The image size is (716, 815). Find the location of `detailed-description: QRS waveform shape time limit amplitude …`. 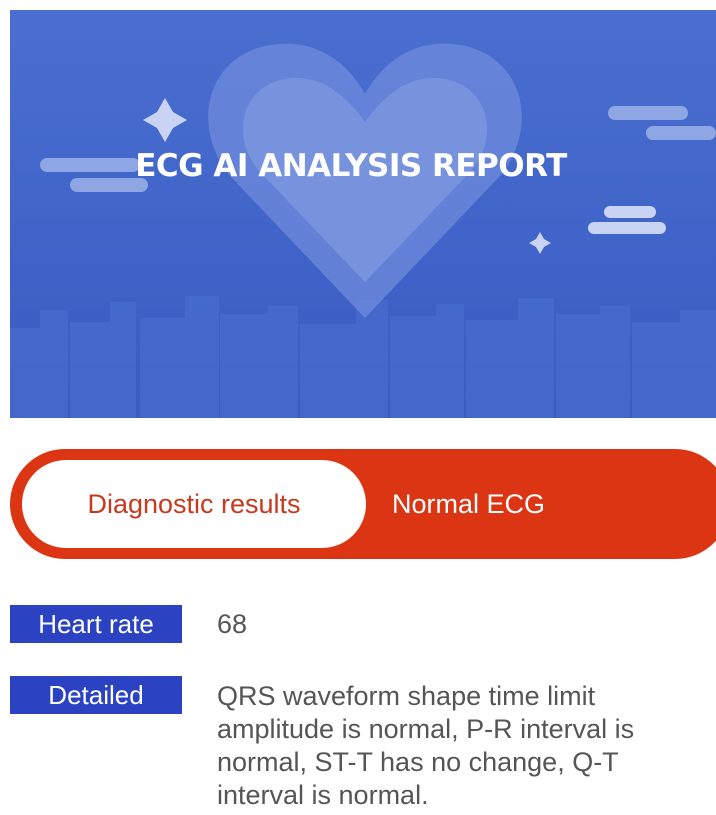

detailed-description: QRS waveform shape time limit amplitude … is located at coordinates (426, 745).